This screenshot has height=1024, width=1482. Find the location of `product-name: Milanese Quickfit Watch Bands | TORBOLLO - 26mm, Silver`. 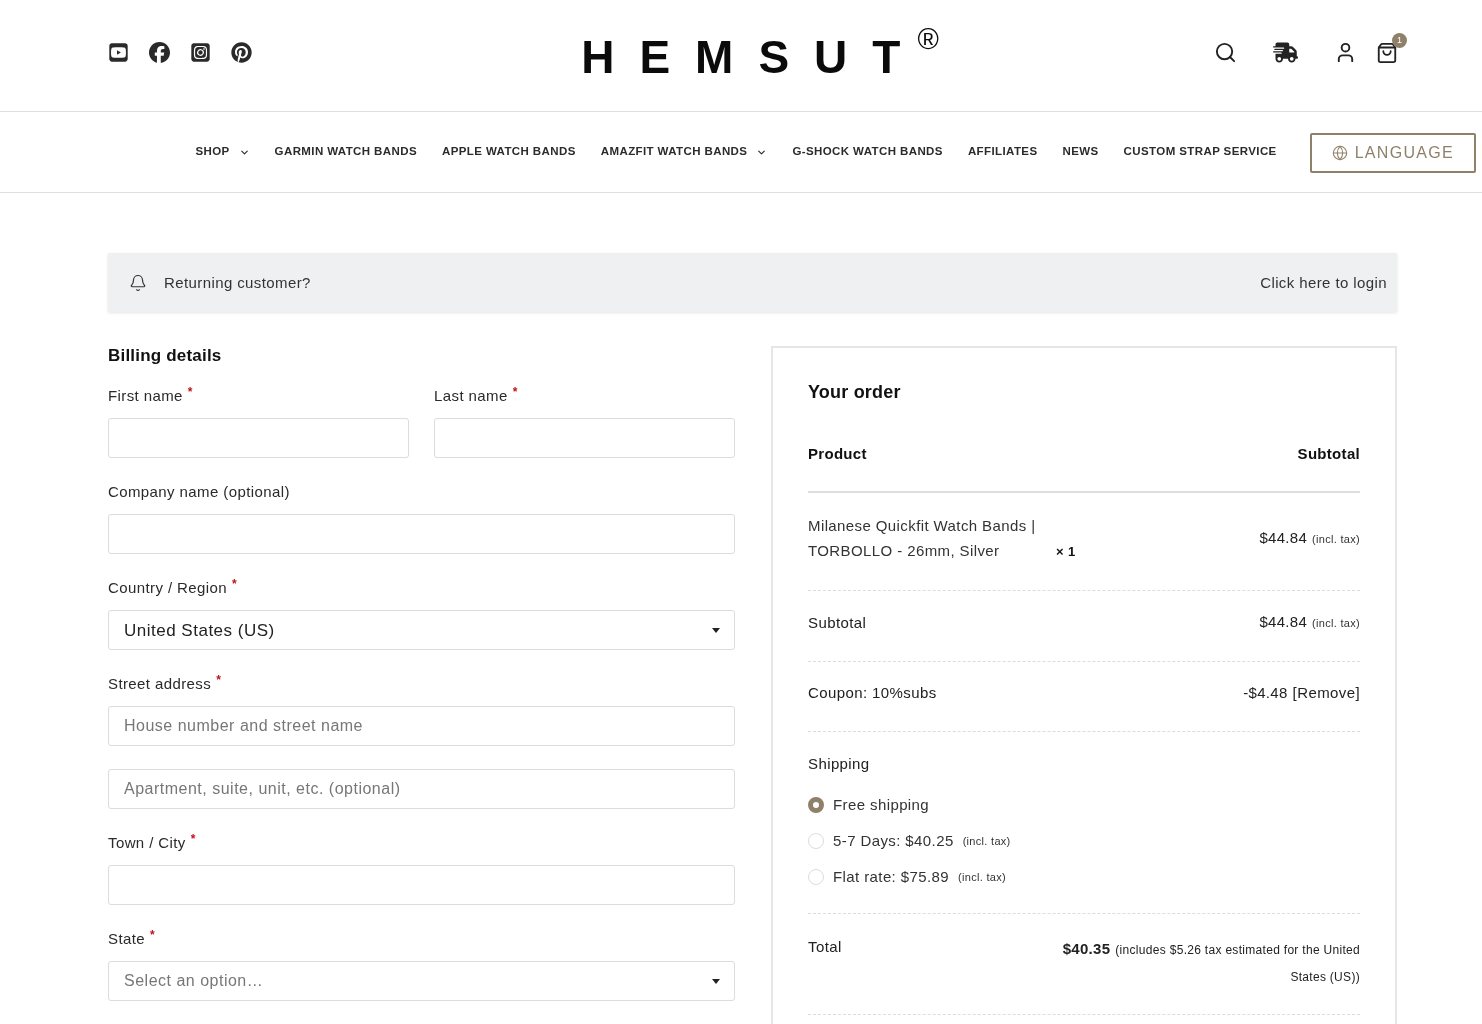

product-name: Milanese Quickfit Watch Bands | TORBOLLO - 26mm, Silver is located at coordinates (922, 538).